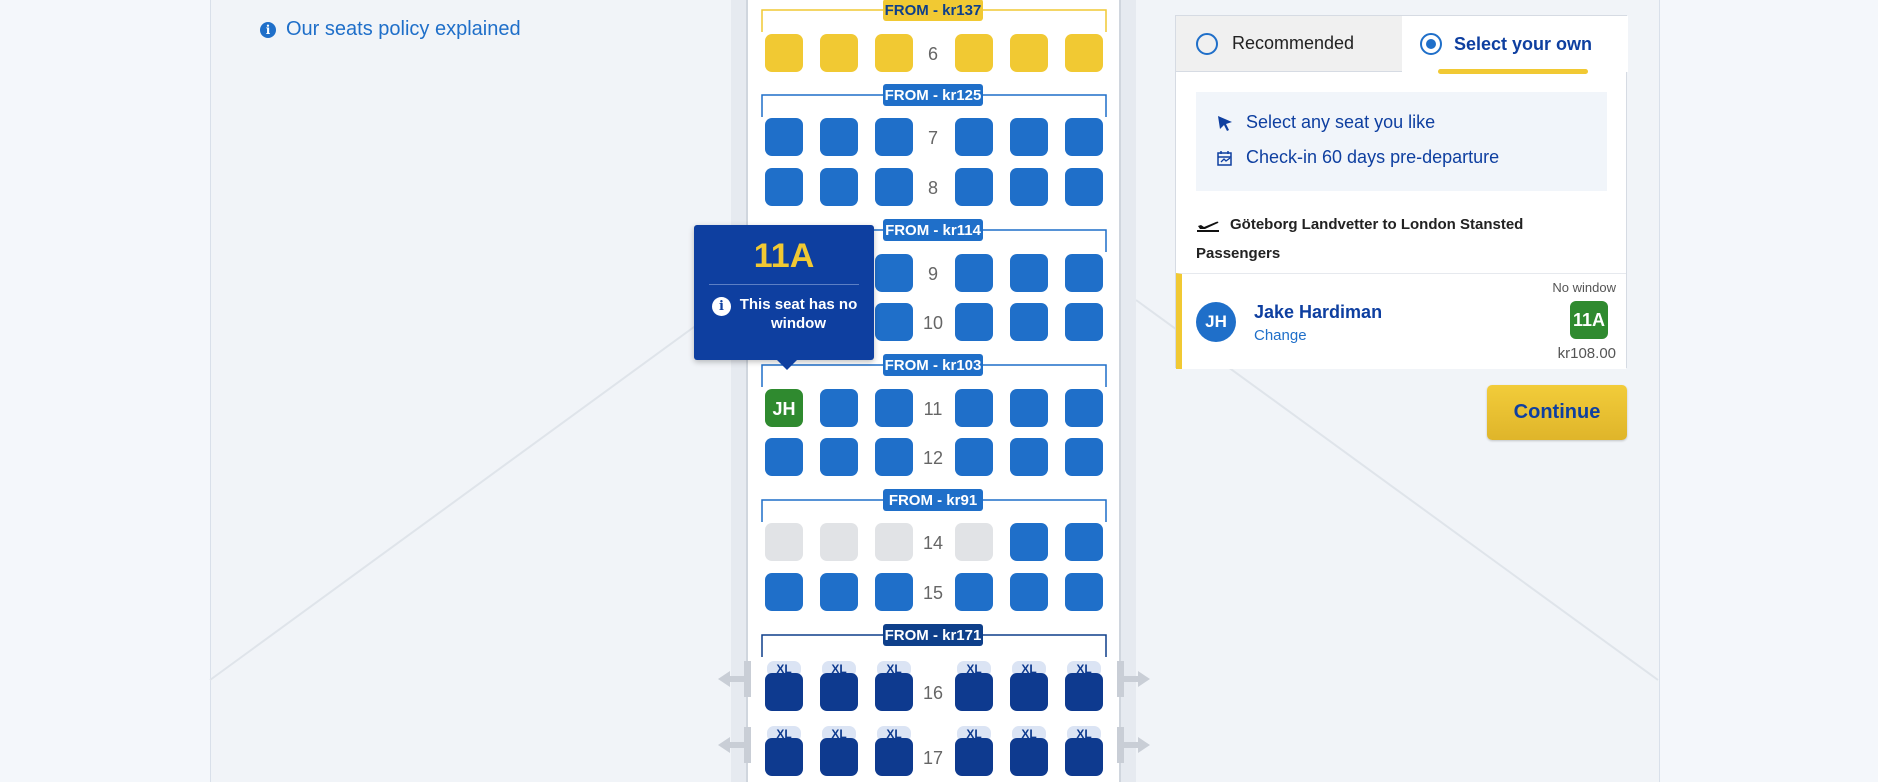  Describe the element at coordinates (1293, 43) in the screenshot. I see `tab-recommended-label: Recommended` at that location.